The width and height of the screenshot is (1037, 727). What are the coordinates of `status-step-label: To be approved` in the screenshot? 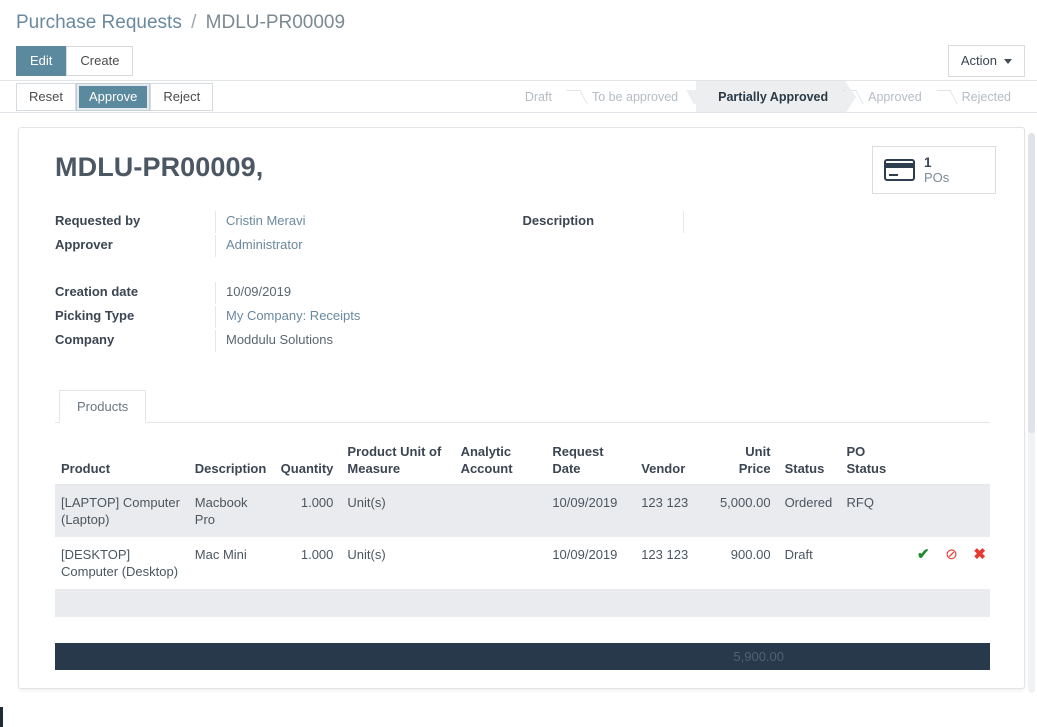 It's located at (635, 96).